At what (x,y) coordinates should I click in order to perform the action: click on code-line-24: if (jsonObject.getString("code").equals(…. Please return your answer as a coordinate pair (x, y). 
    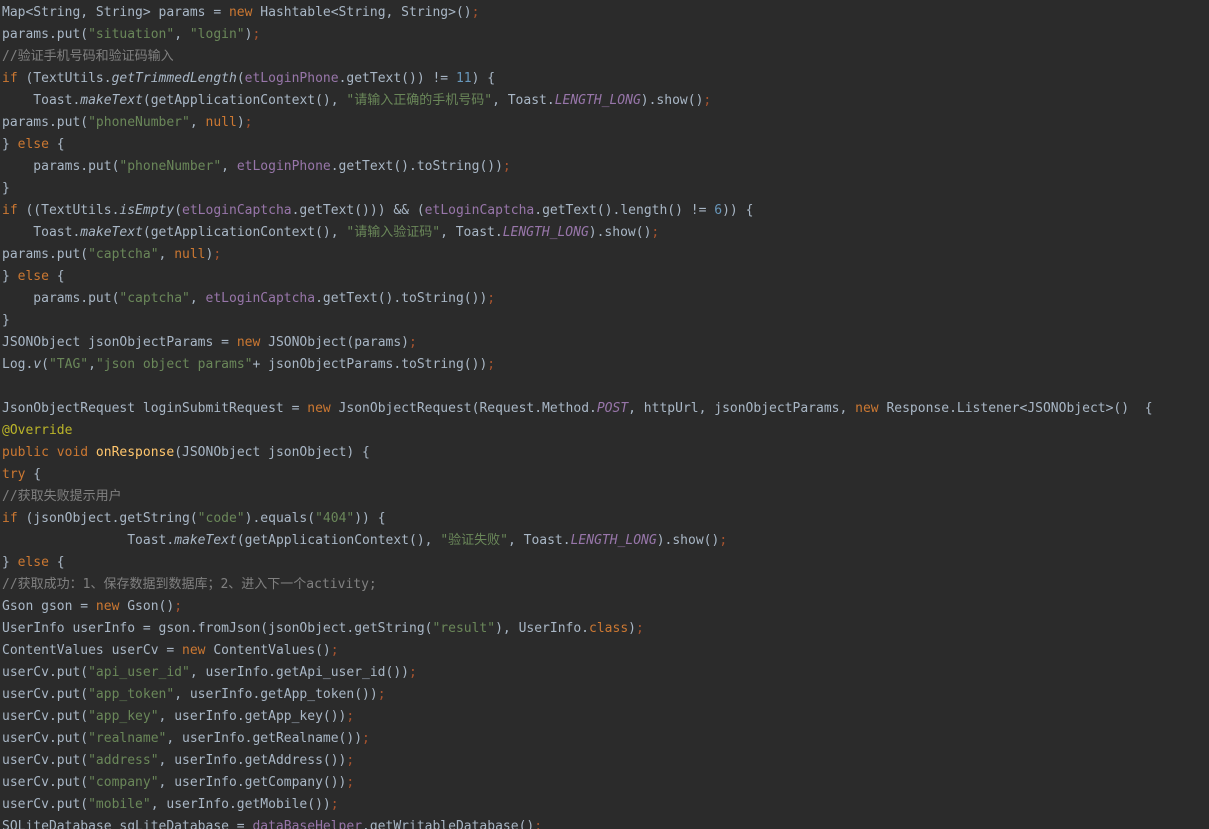
    Looking at the image, I should click on (605, 519).